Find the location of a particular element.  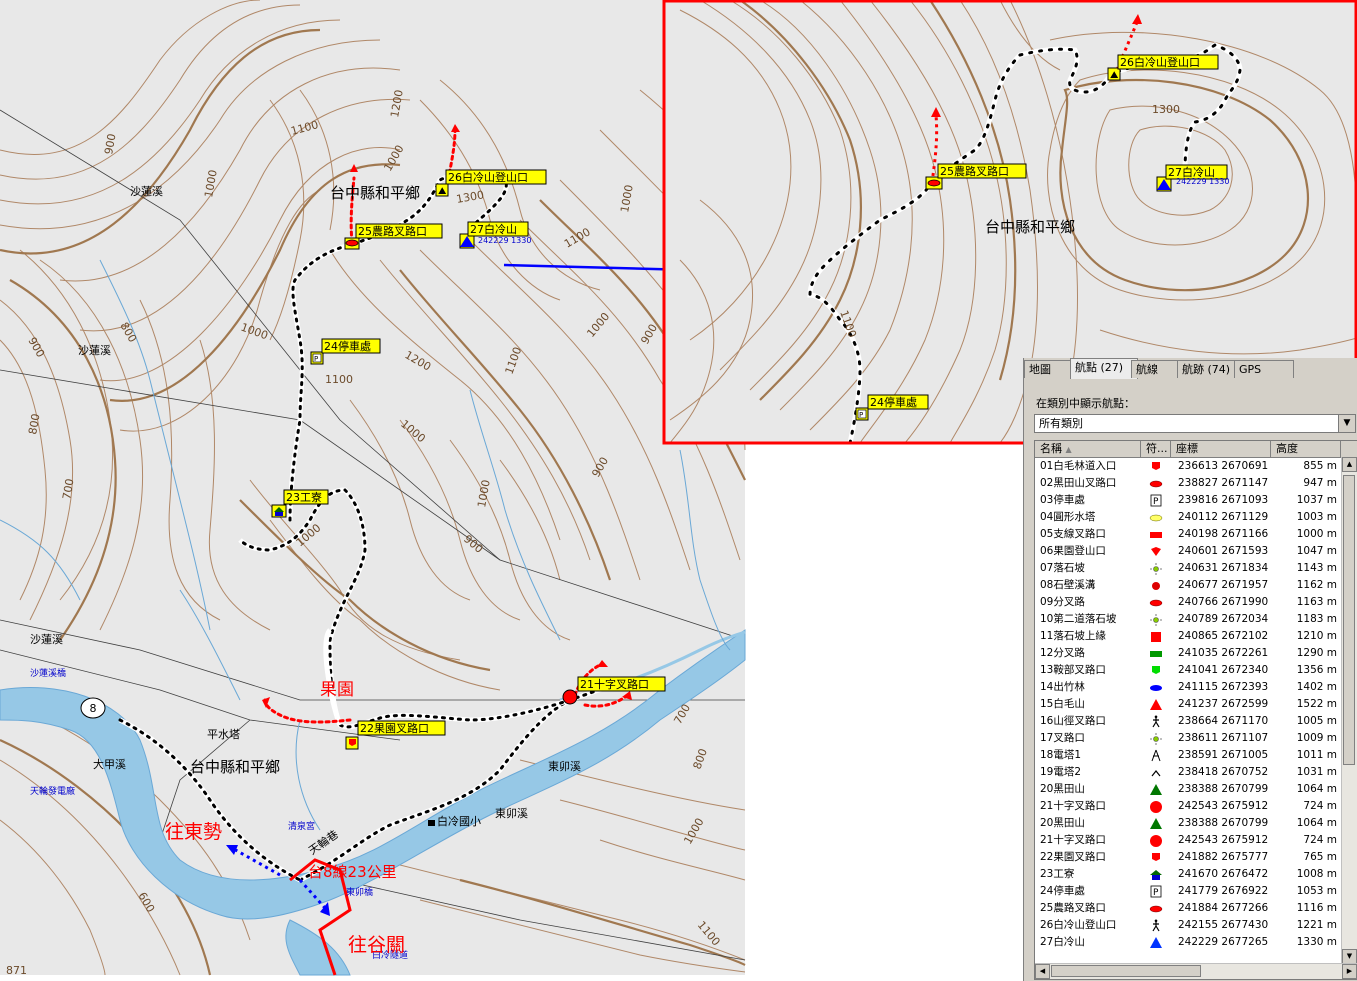

category-select: 所有類別 ▼ is located at coordinates (1195, 423).